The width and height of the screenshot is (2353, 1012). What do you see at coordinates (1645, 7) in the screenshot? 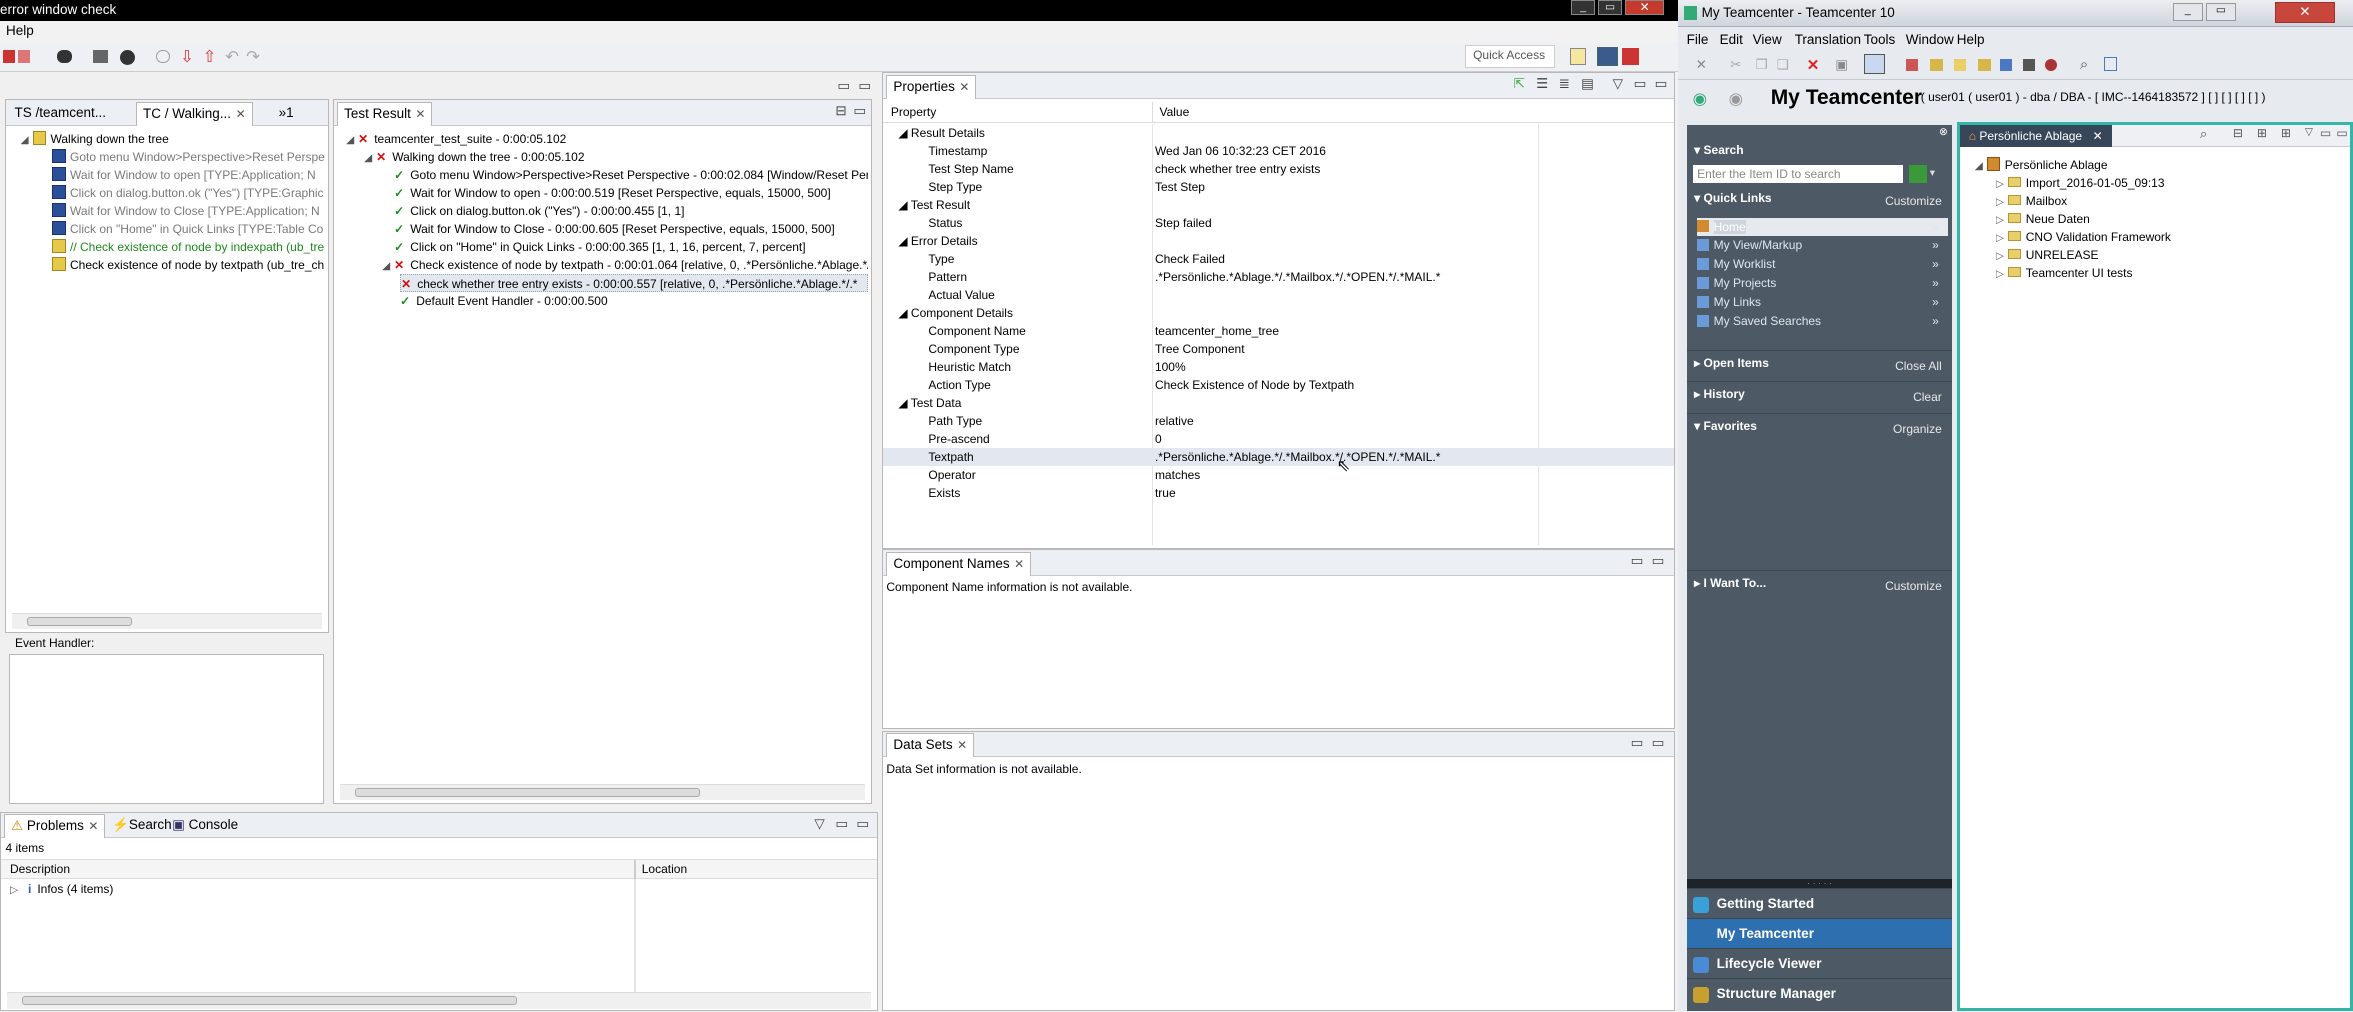
I see `close-button: ✕` at bounding box center [1645, 7].